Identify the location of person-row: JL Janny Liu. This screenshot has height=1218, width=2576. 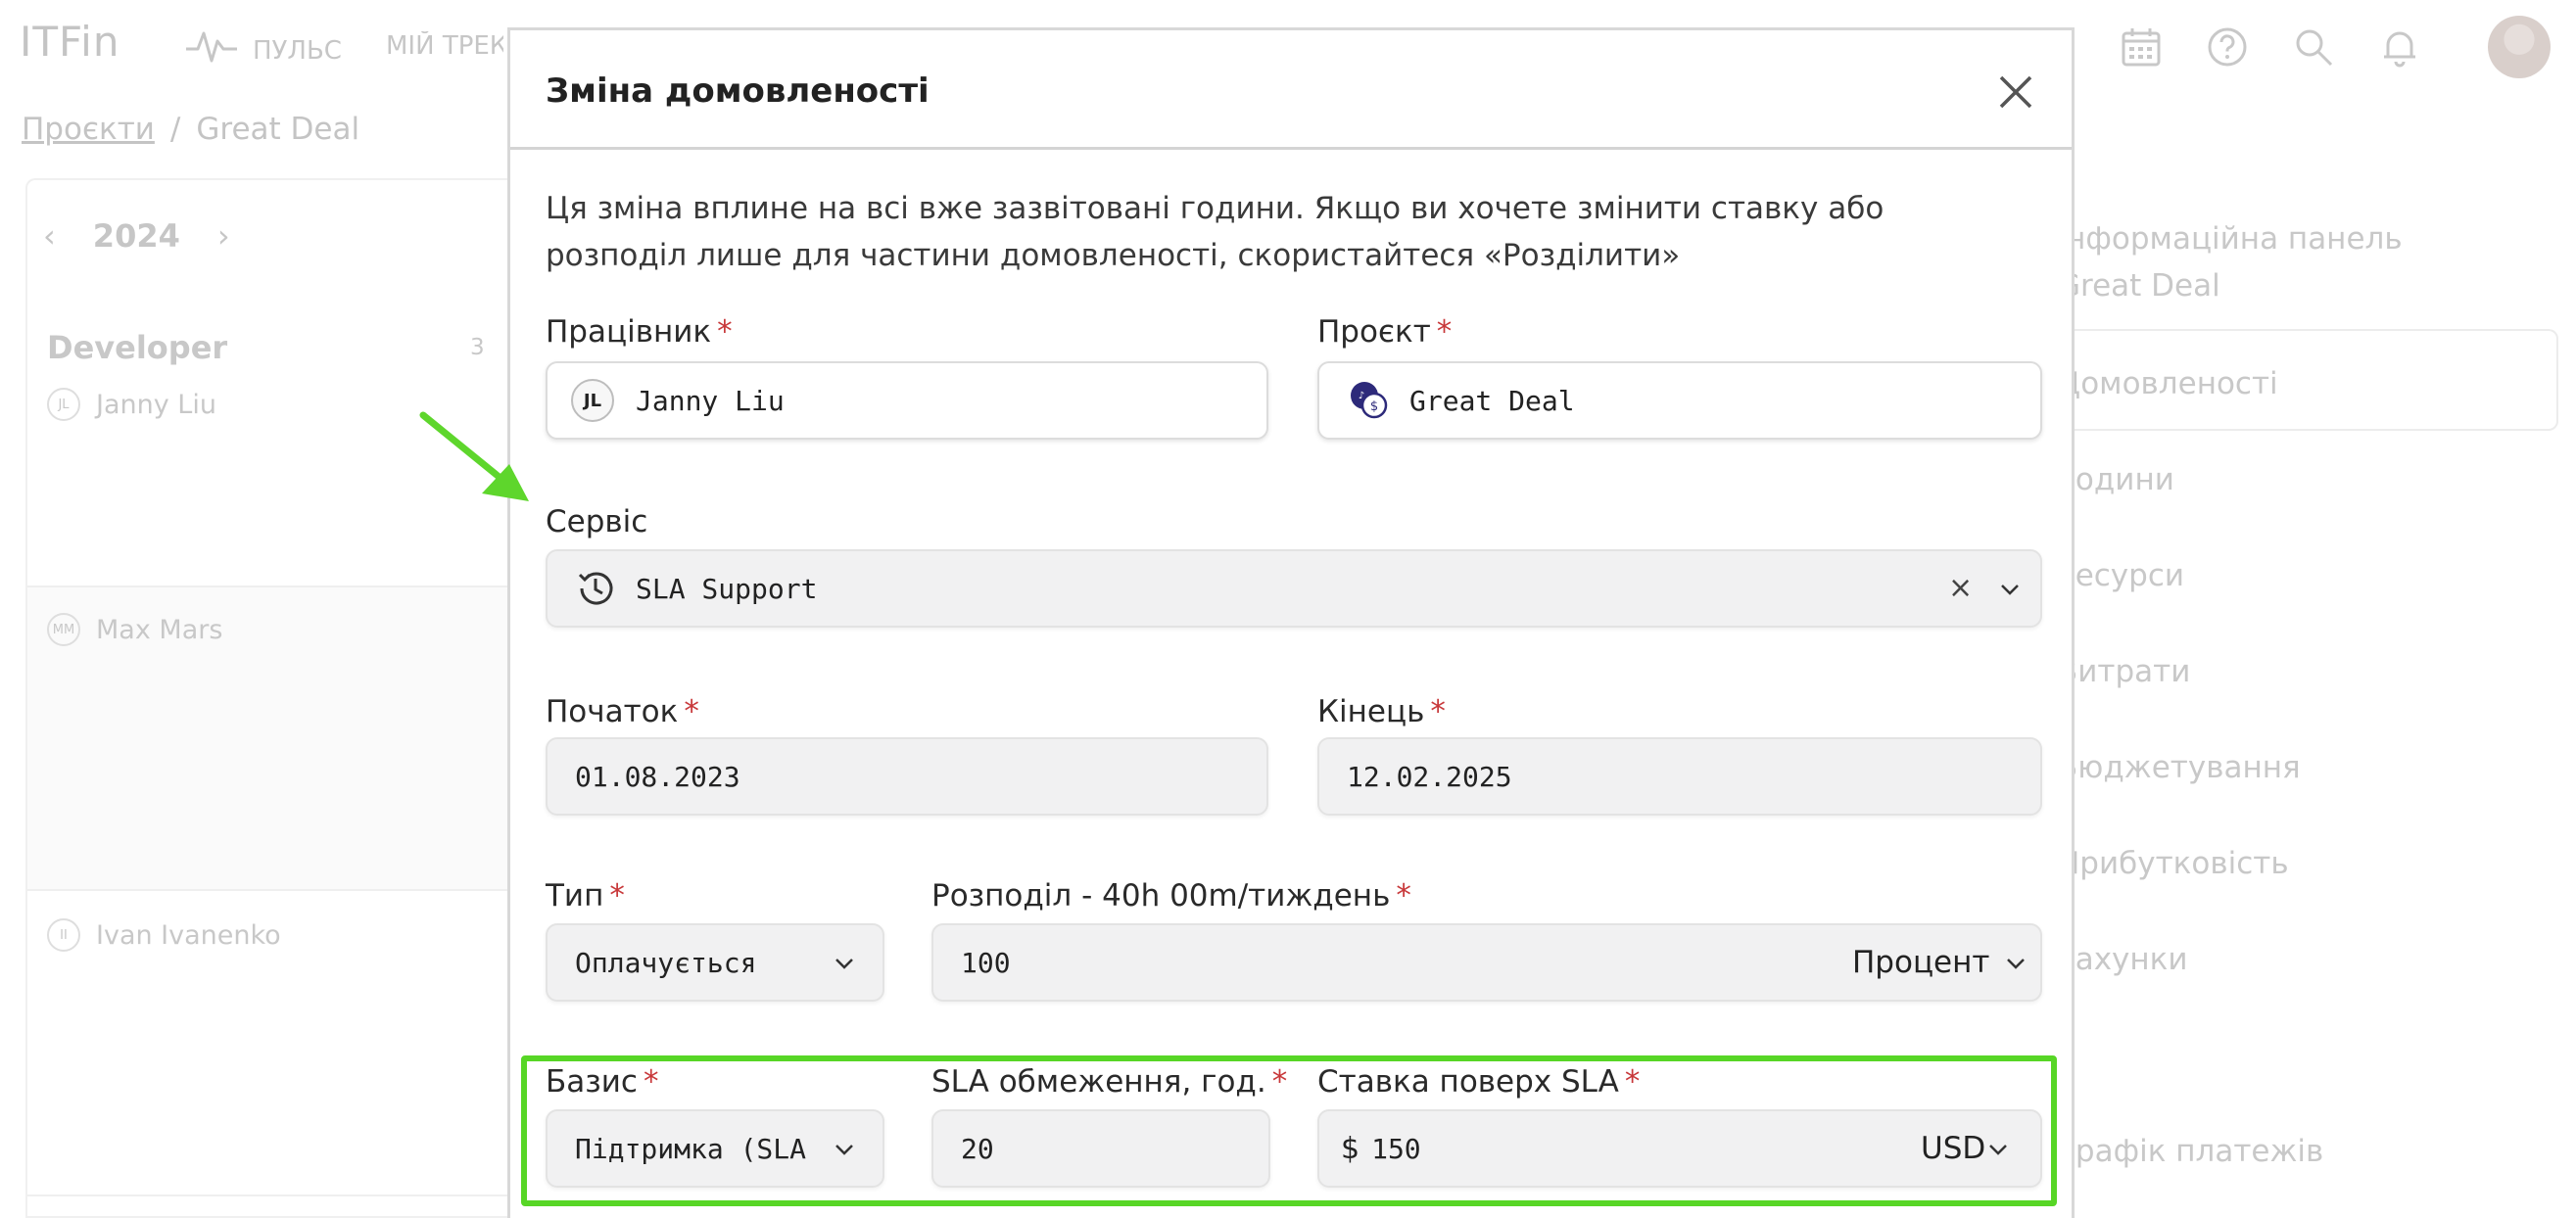
(132, 405).